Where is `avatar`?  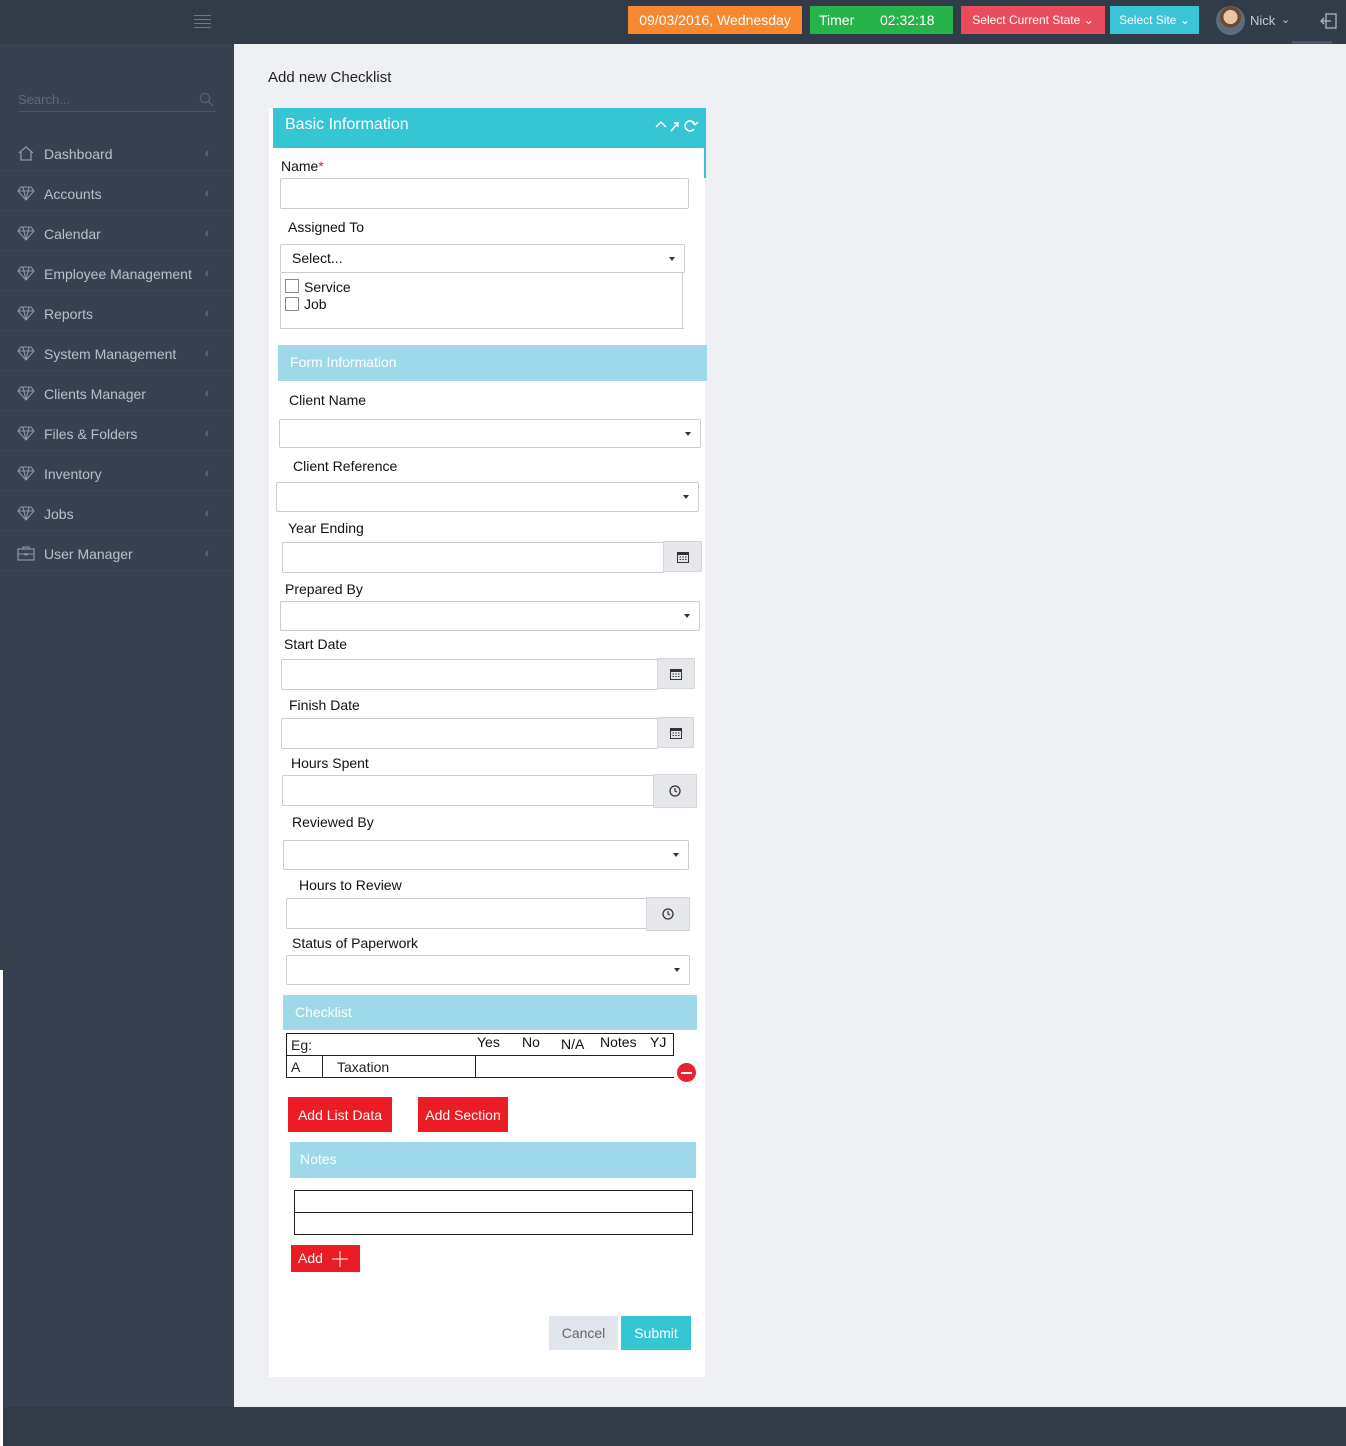 avatar is located at coordinates (1230, 20).